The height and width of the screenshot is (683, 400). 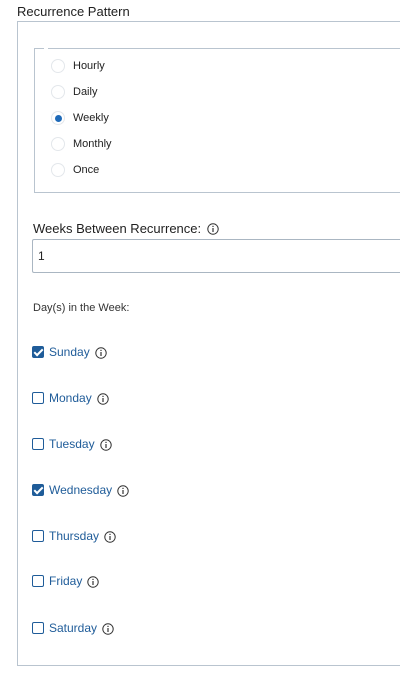 What do you see at coordinates (86, 170) in the screenshot?
I see `radio-label: Once` at bounding box center [86, 170].